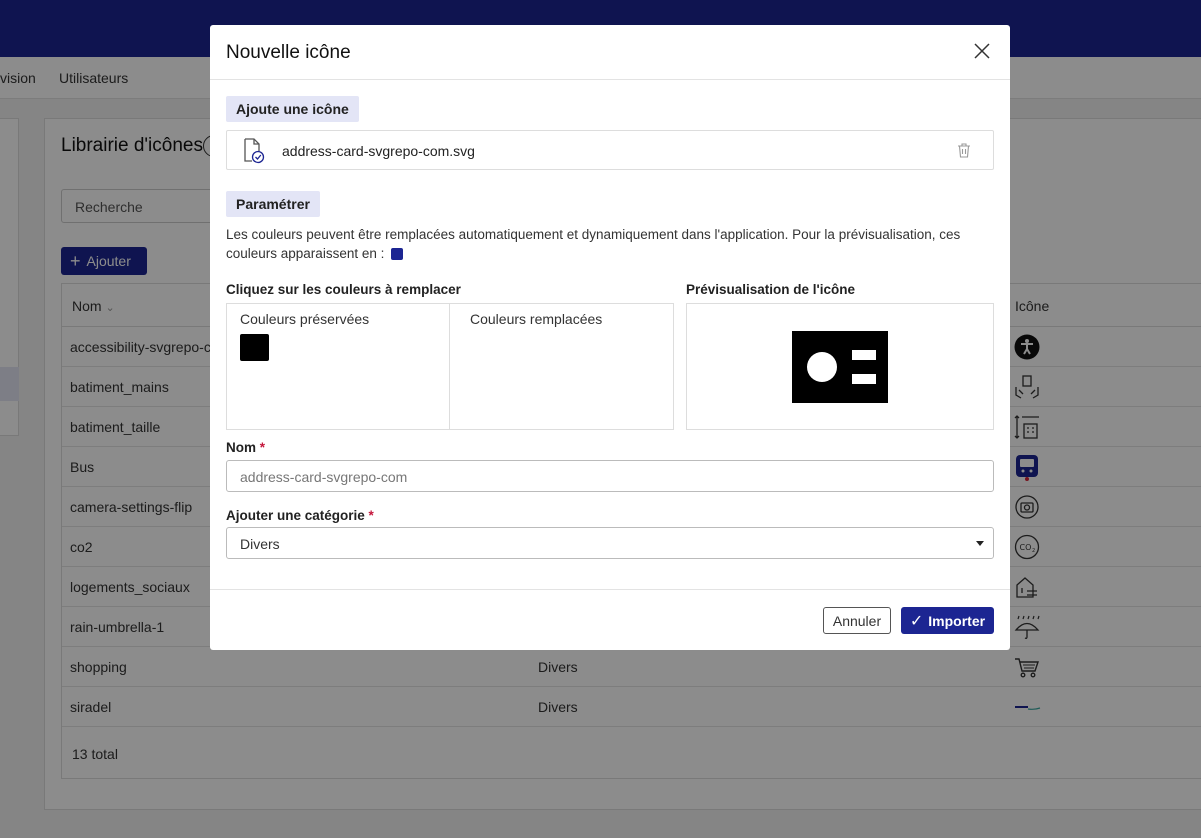 The height and width of the screenshot is (838, 1201). I want to click on name-field-label: Nom *, so click(246, 447).